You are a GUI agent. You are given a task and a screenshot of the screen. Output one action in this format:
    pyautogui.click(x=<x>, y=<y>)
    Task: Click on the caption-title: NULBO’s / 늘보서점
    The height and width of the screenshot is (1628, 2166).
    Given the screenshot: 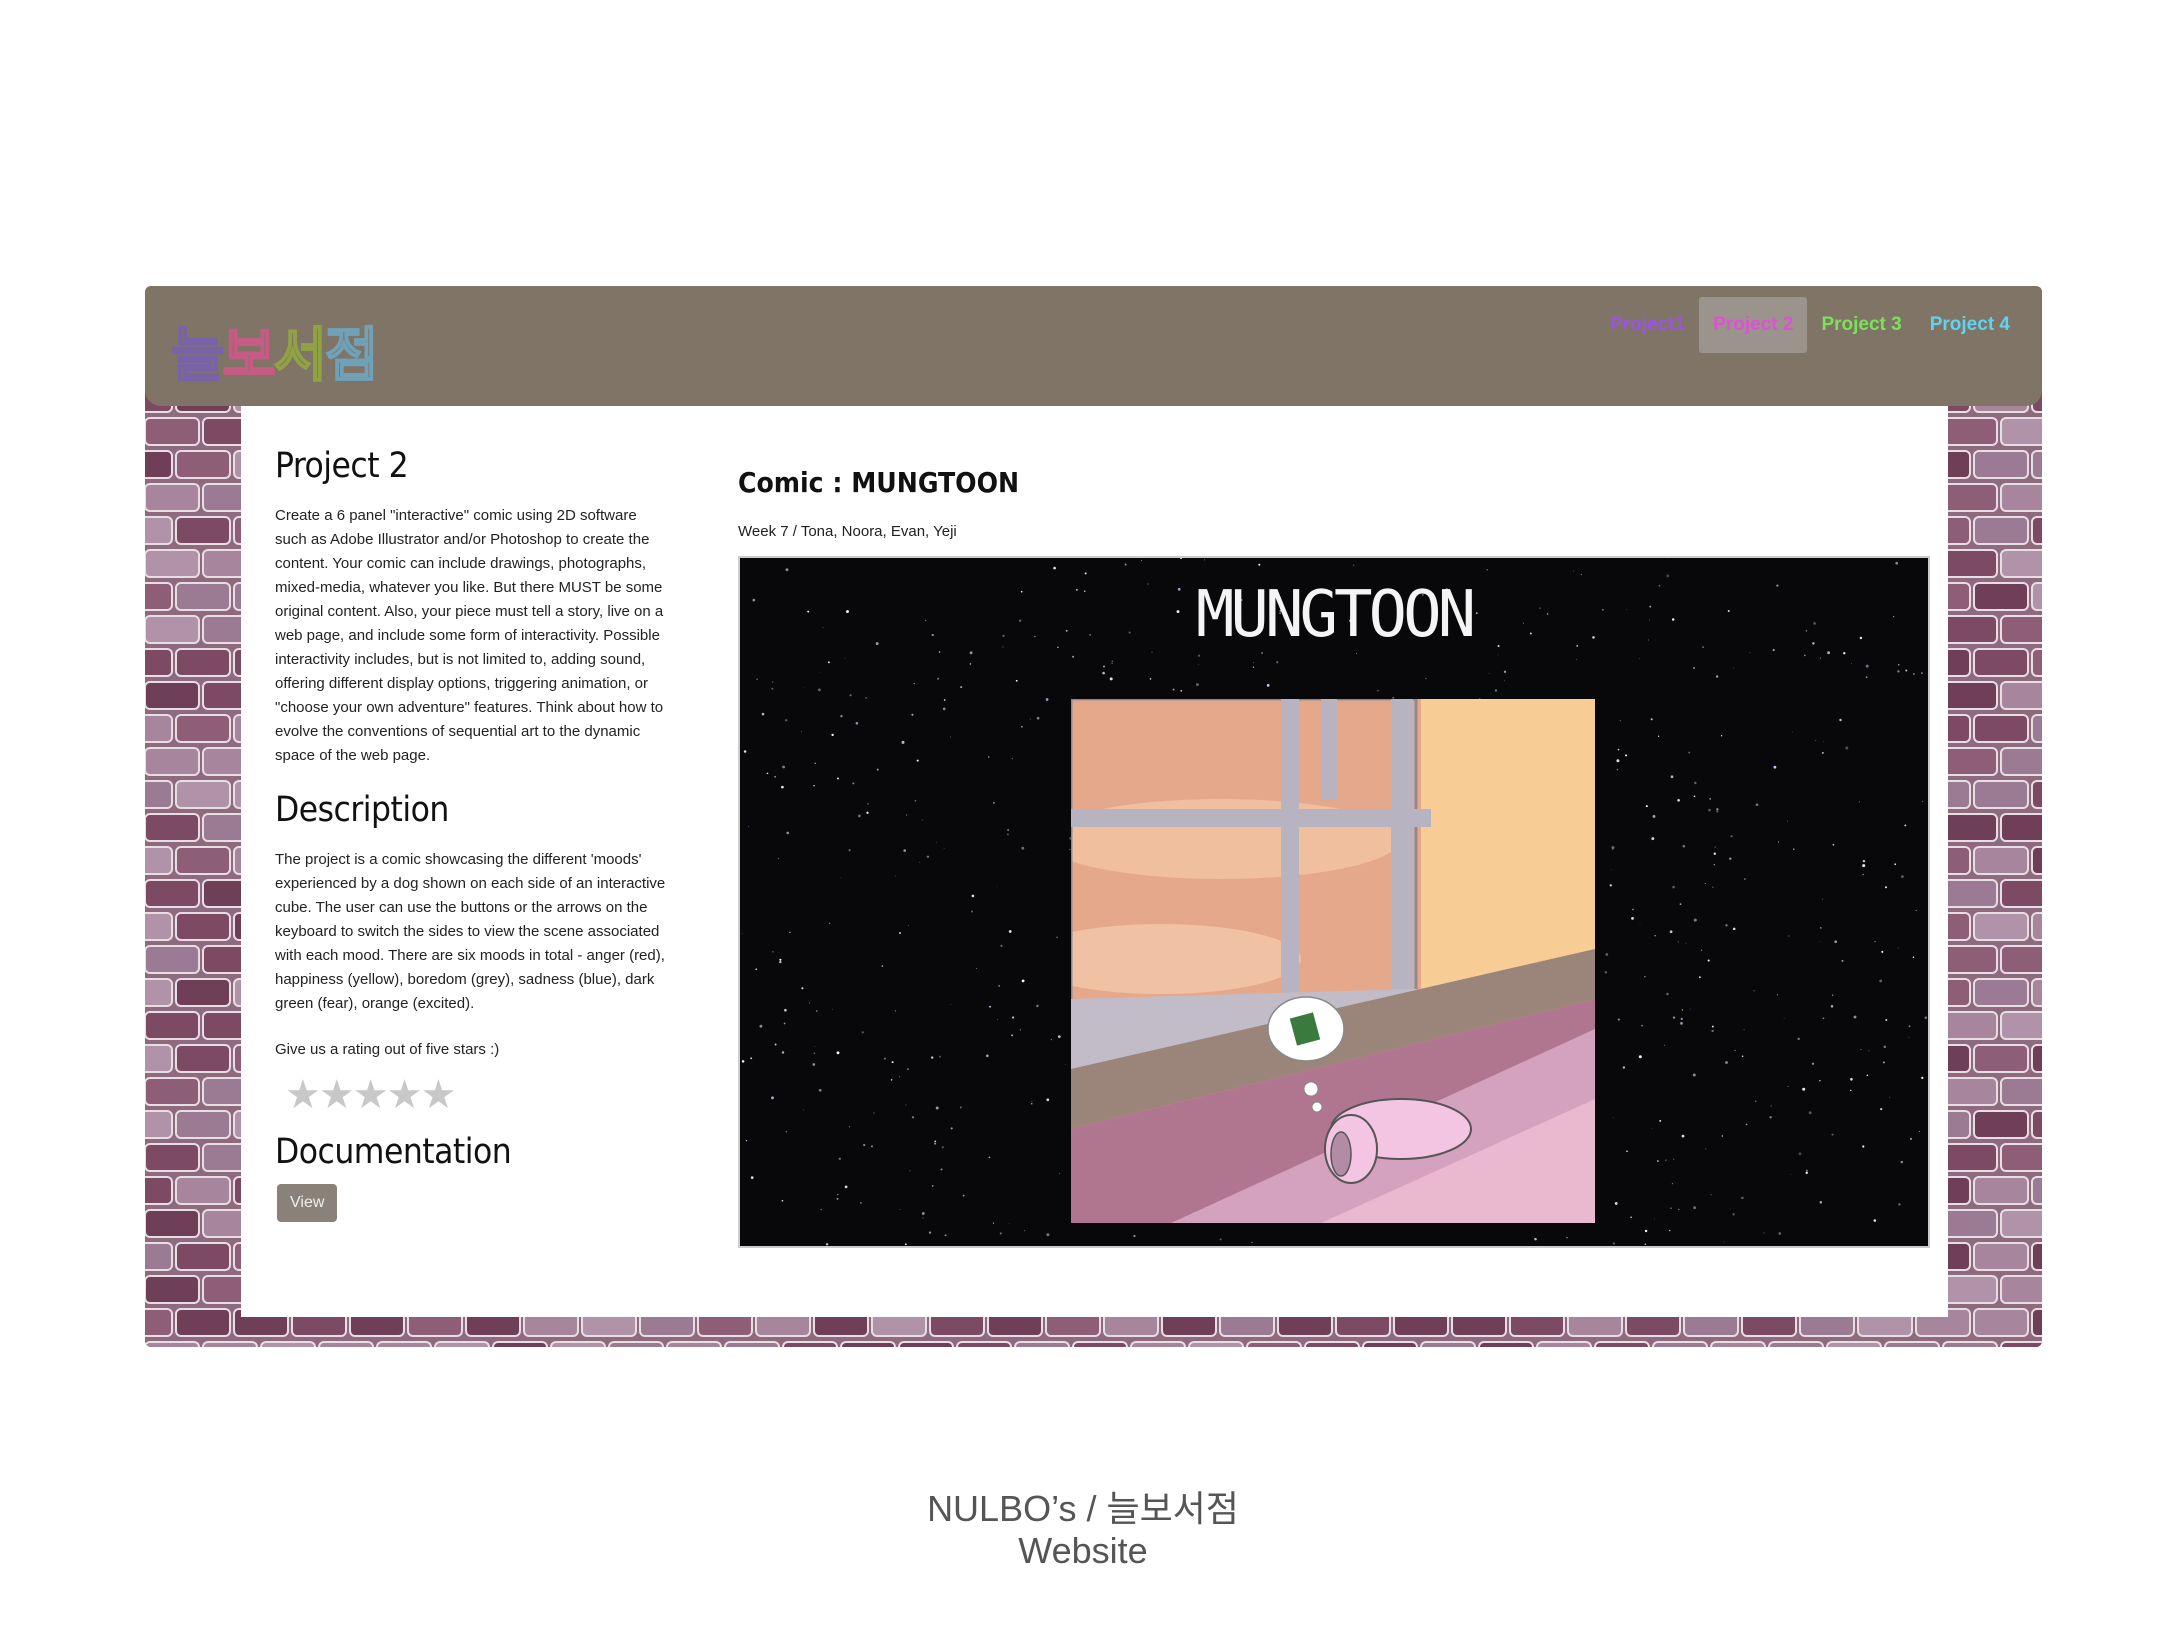 What is the action you would take?
    pyautogui.click(x=1083, y=1508)
    